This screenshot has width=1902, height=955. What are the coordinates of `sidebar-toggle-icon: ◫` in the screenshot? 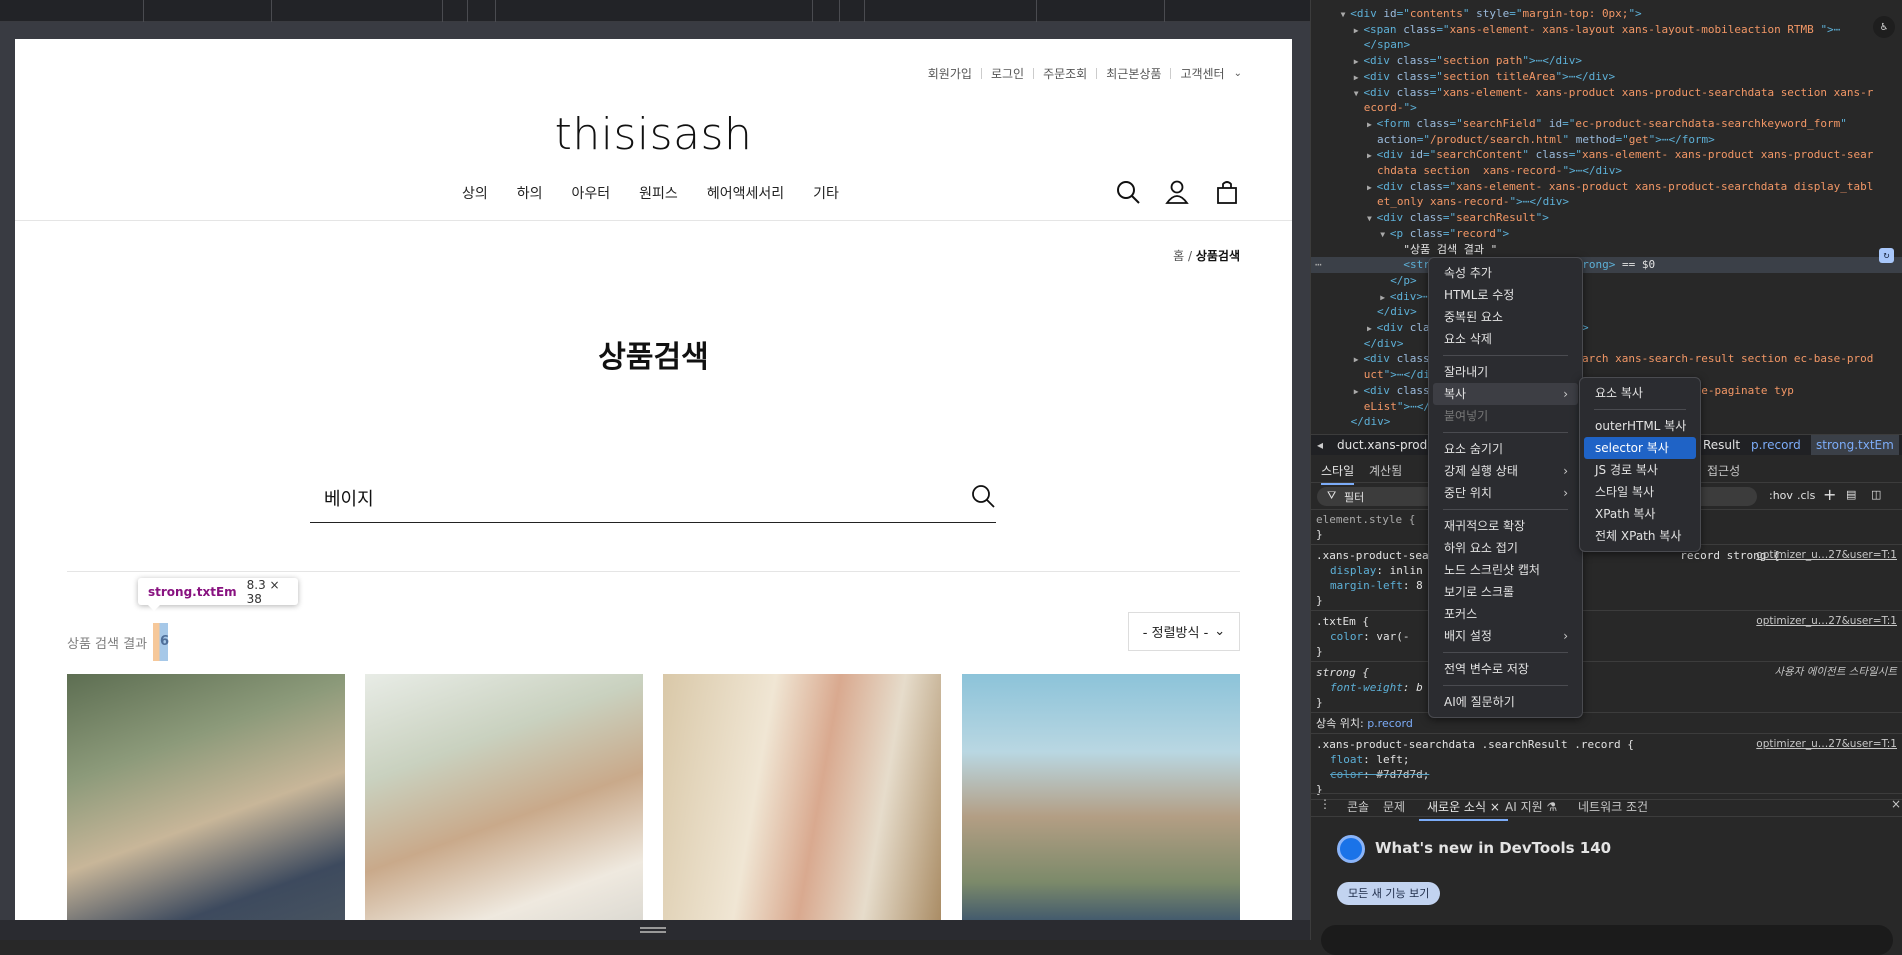 It's located at (1876, 494).